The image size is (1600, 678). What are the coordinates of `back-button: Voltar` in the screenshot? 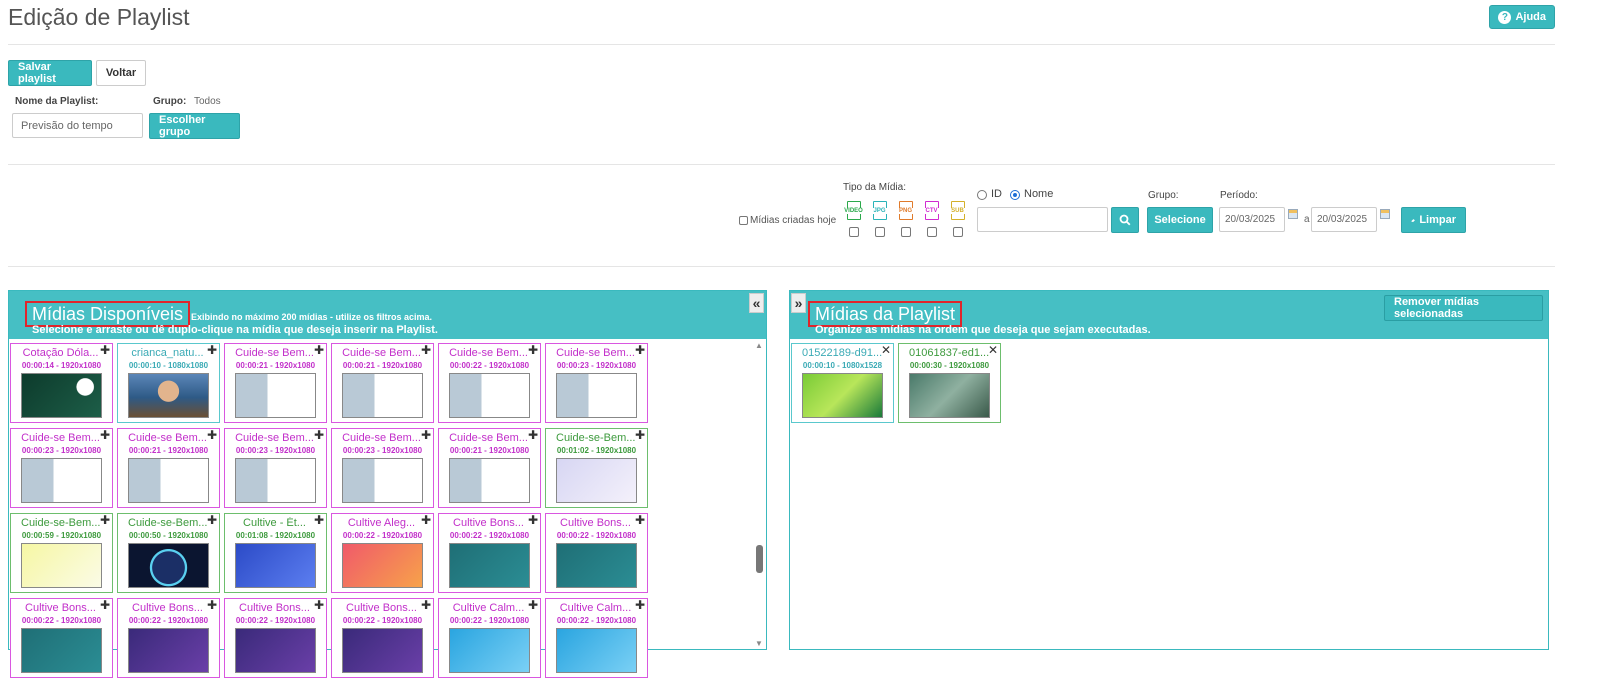 It's located at (121, 73).